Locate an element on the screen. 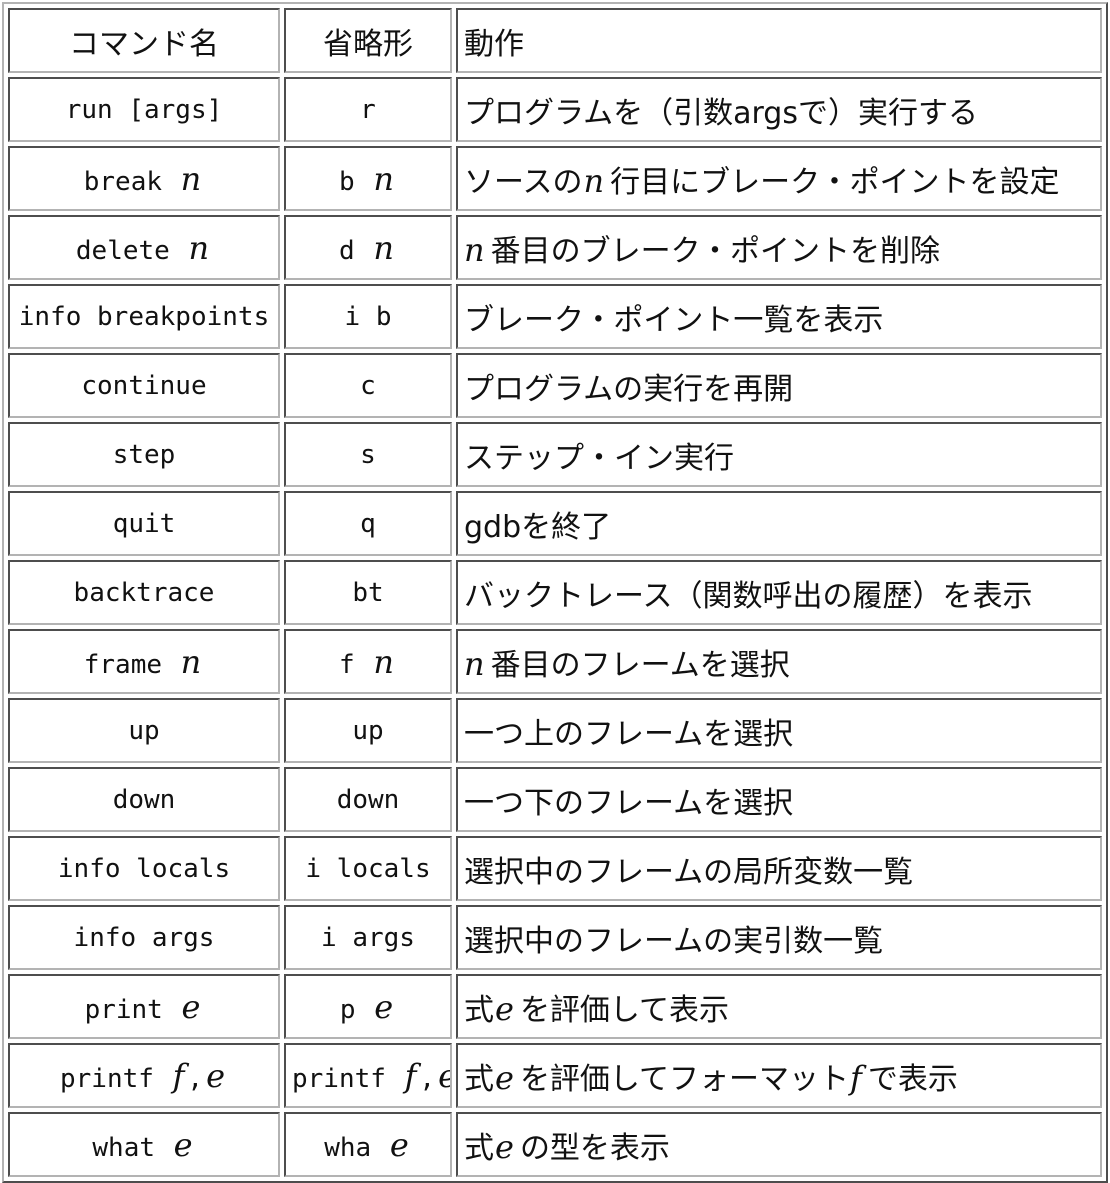  table-row: up up 一つ上のフレームを選択 is located at coordinates (555, 730).